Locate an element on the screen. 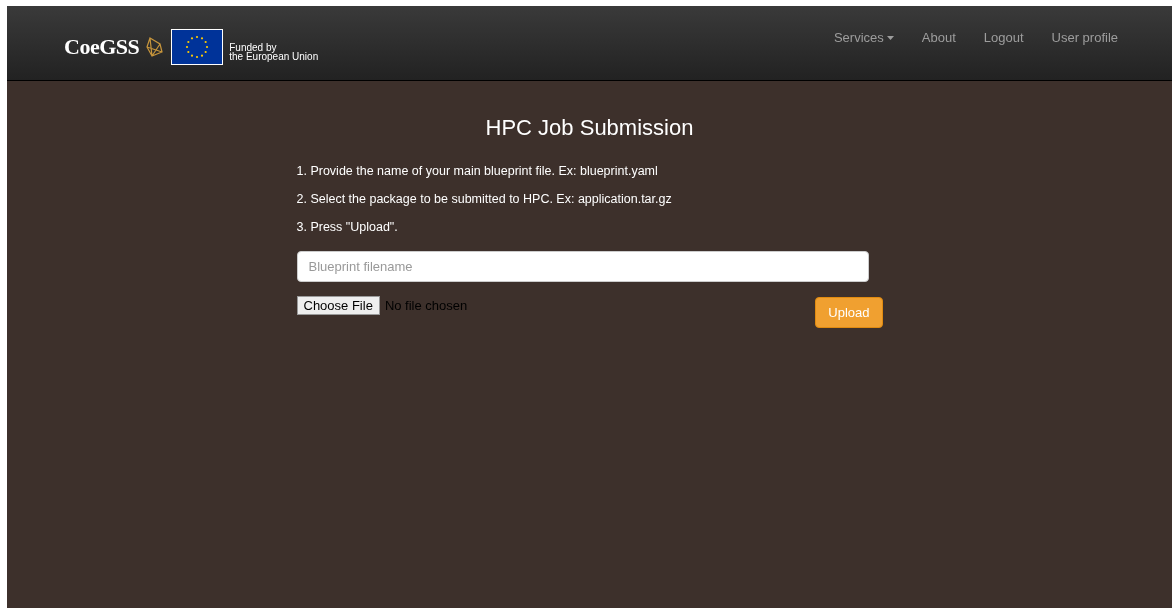  nav-link: Logout is located at coordinates (1003, 38).